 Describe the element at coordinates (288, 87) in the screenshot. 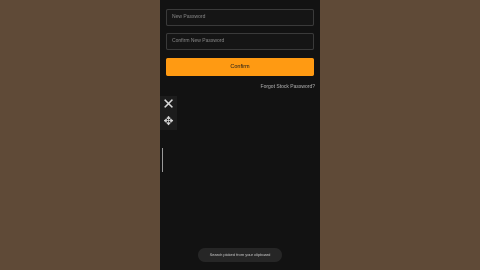

I see `forgot-password-link: Forgot Stock Password?` at that location.